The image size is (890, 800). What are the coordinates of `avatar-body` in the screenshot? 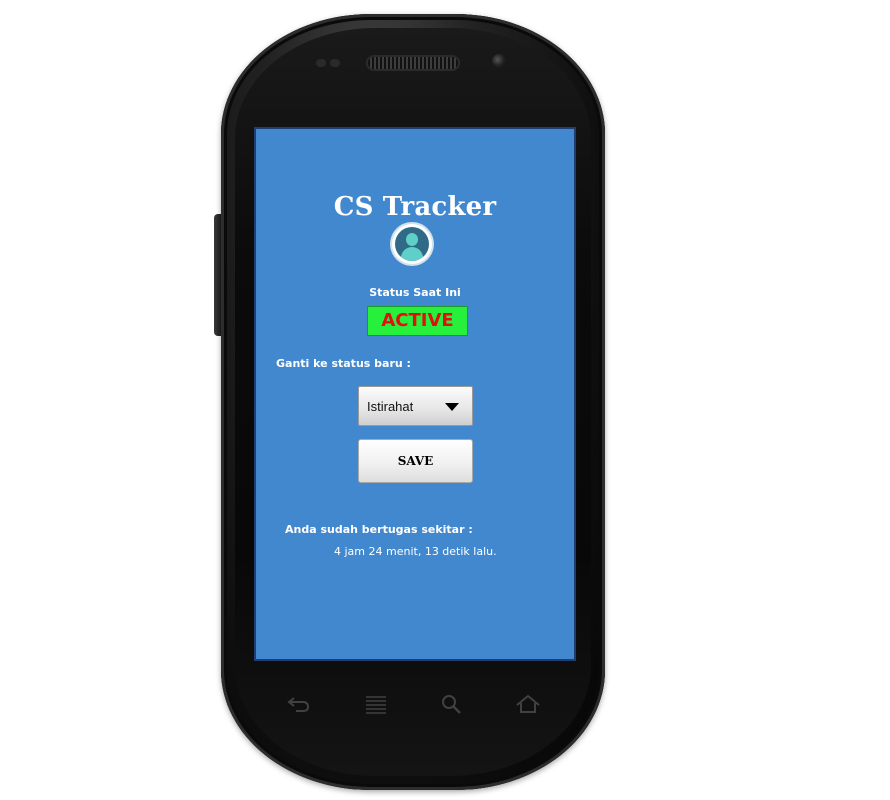 It's located at (412, 254).